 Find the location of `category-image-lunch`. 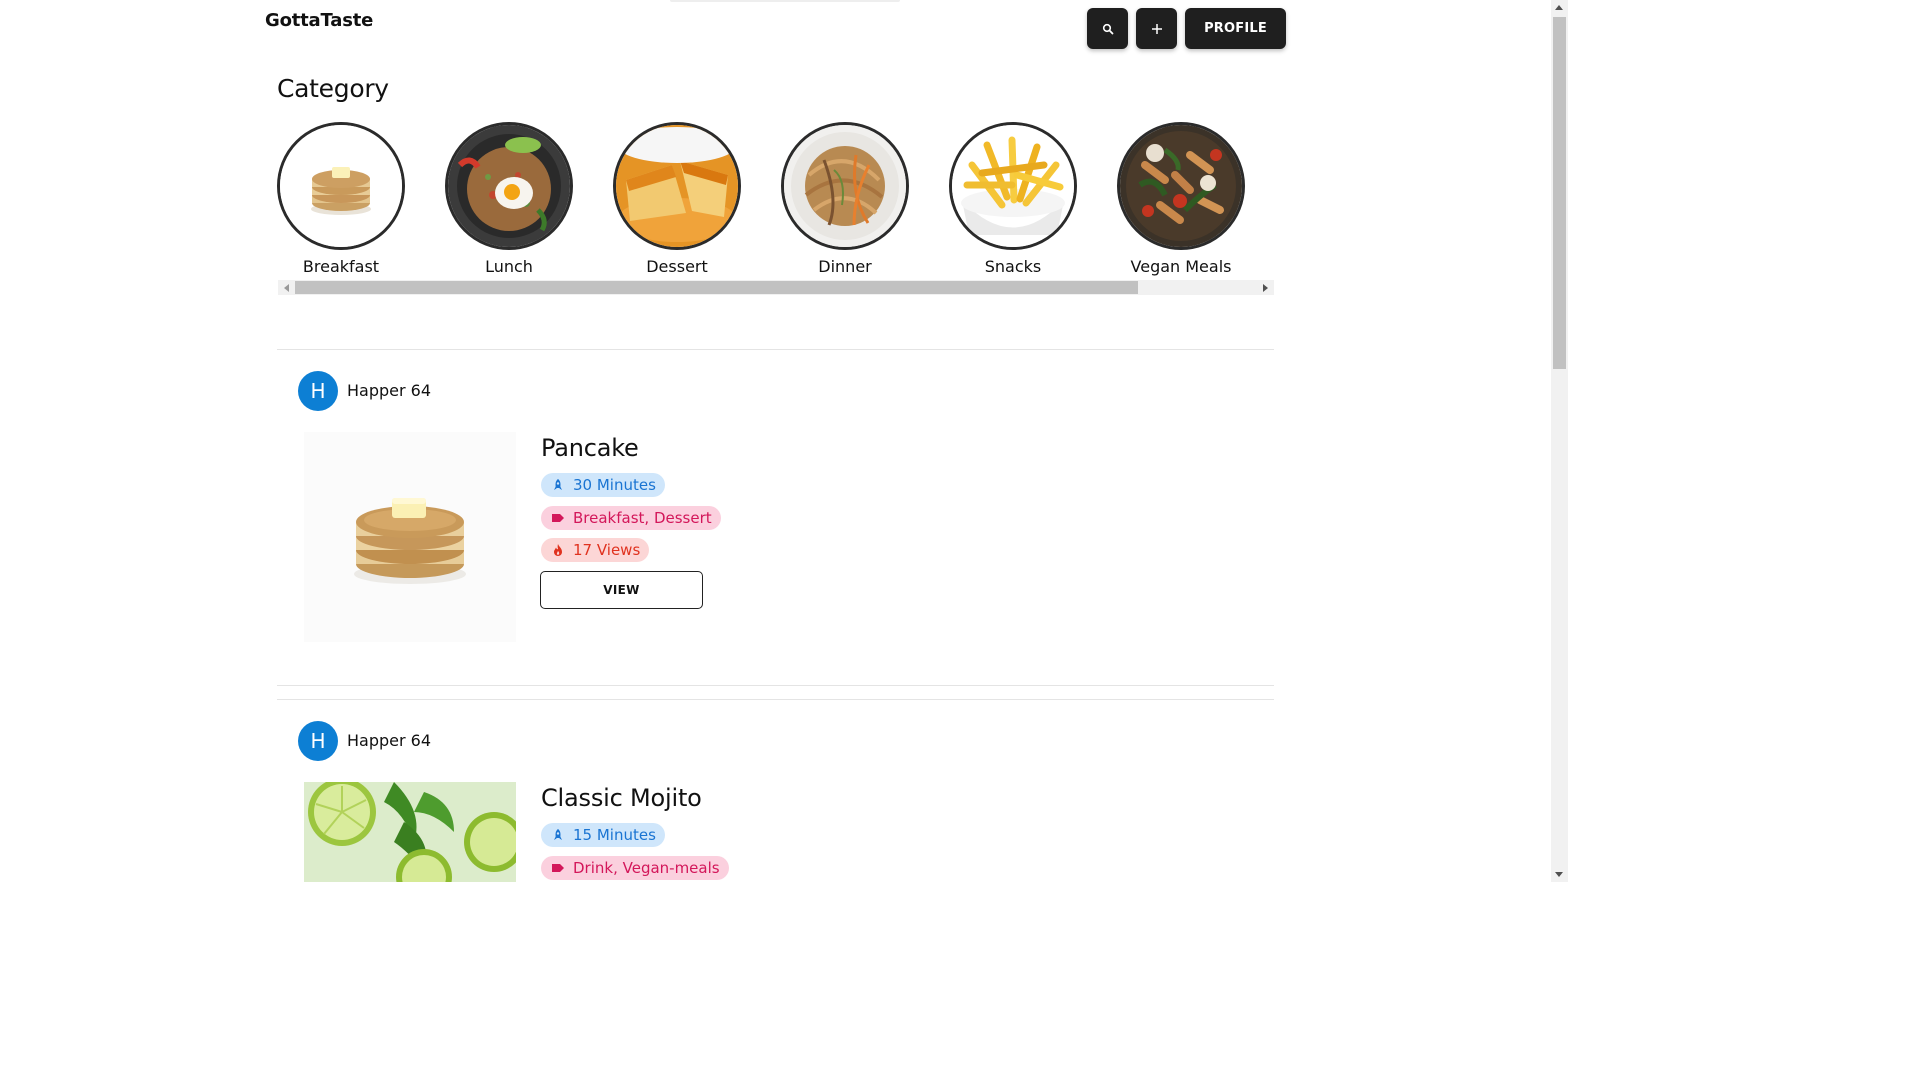

category-image-lunch is located at coordinates (509, 186).